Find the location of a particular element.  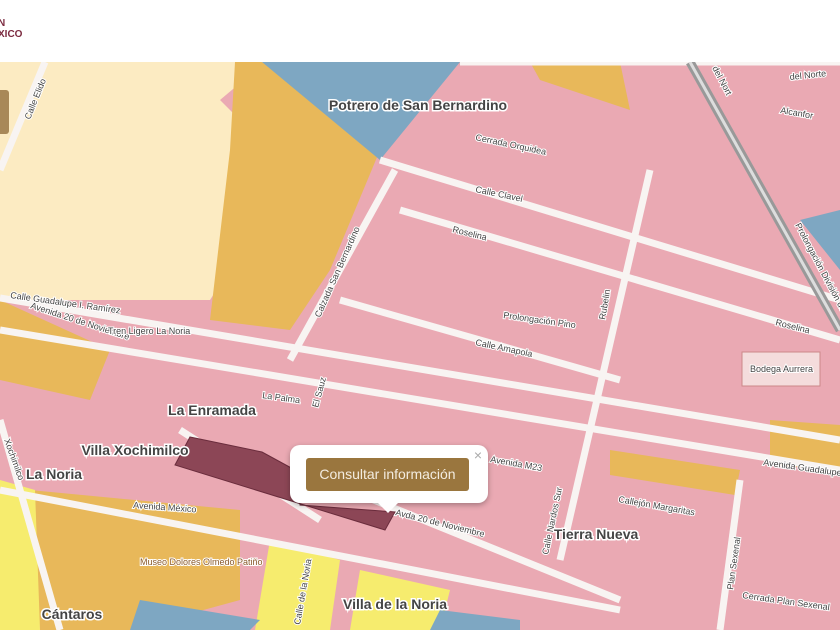

header: N XICO is located at coordinates (420, 31).